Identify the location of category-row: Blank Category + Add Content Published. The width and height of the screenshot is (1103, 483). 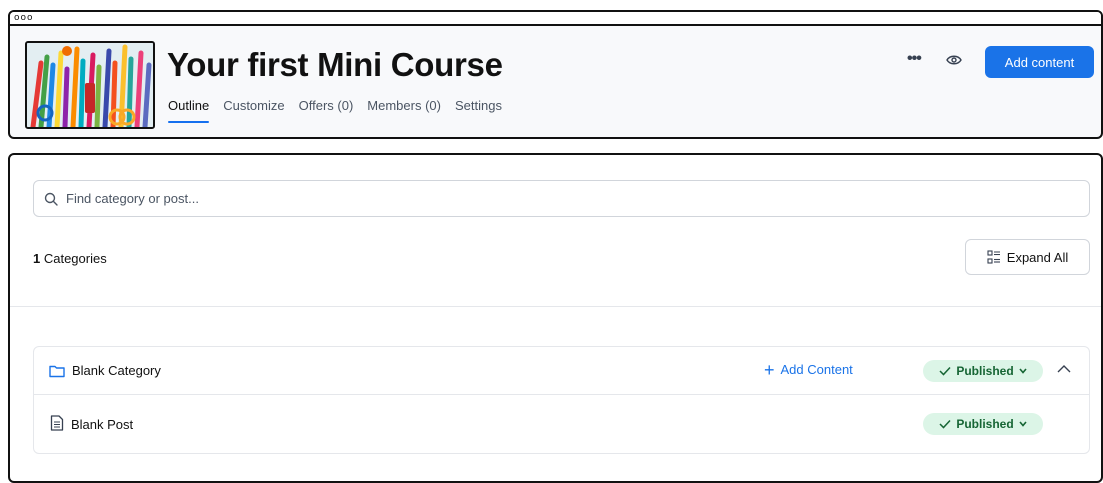
(561, 371).